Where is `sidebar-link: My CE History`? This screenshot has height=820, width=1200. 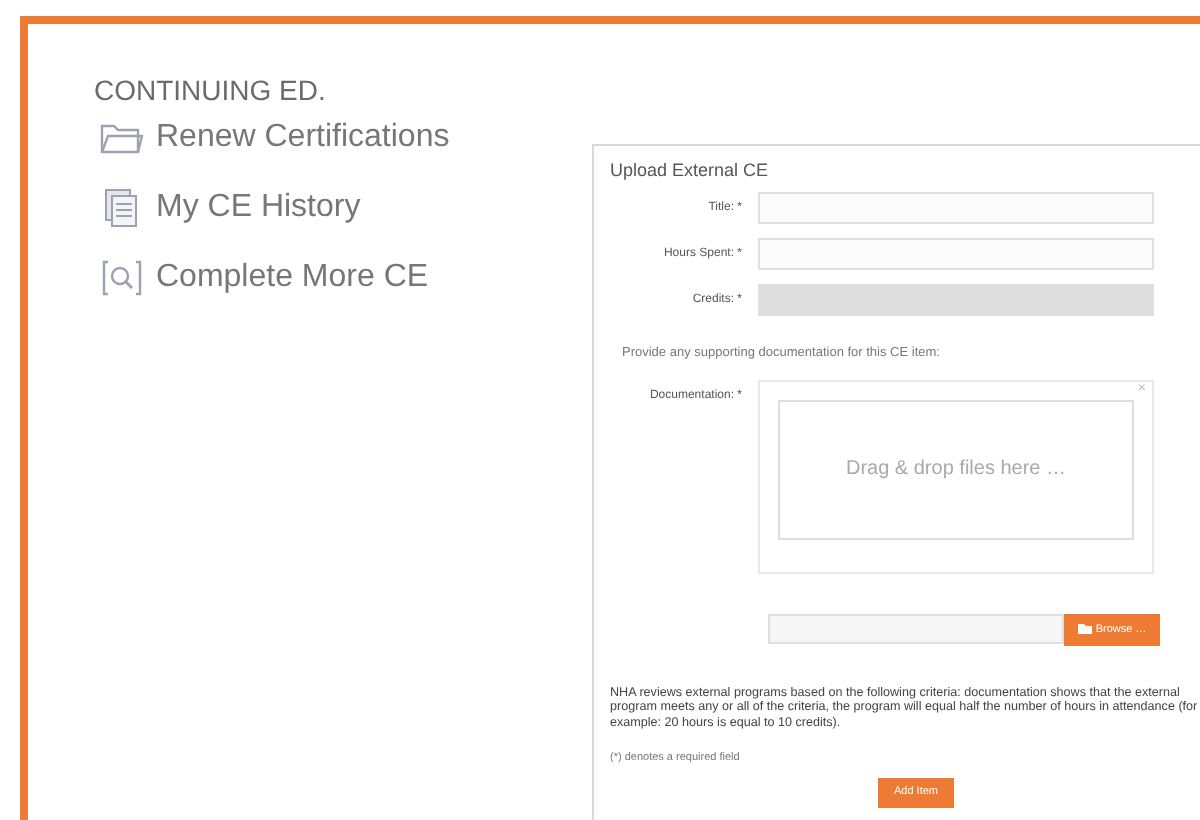
sidebar-link: My CE History is located at coordinates (343, 208).